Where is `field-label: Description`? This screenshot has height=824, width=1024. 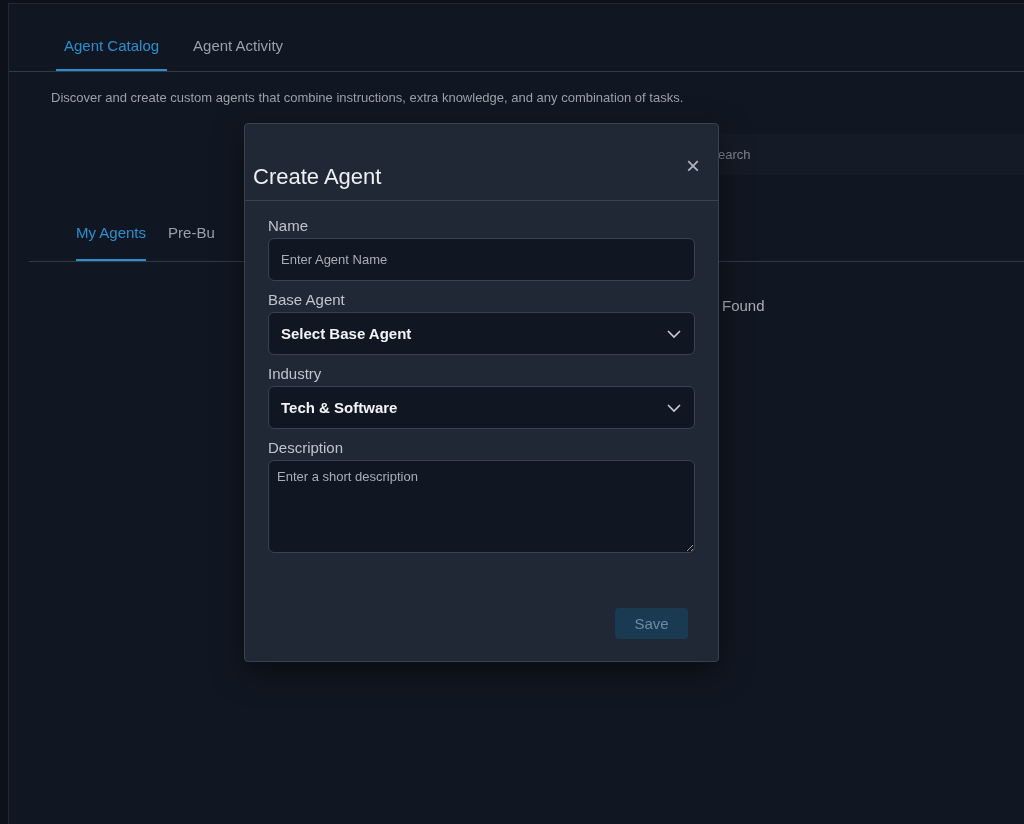
field-label: Description is located at coordinates (306, 447).